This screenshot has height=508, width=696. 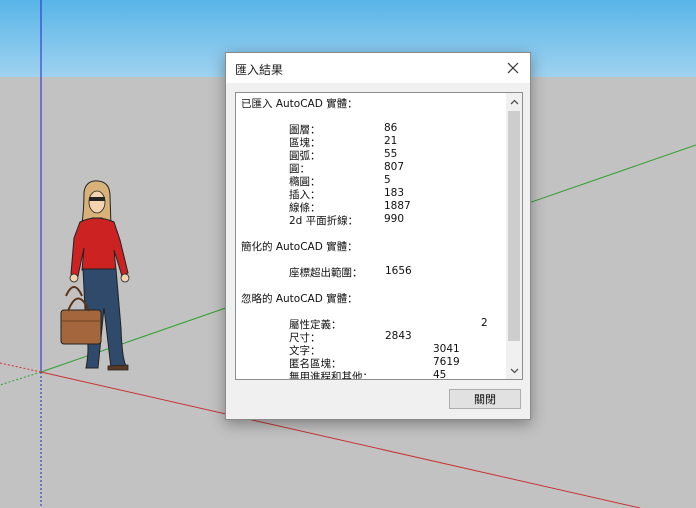 What do you see at coordinates (514, 226) in the screenshot?
I see `scrollbar-thumb` at bounding box center [514, 226].